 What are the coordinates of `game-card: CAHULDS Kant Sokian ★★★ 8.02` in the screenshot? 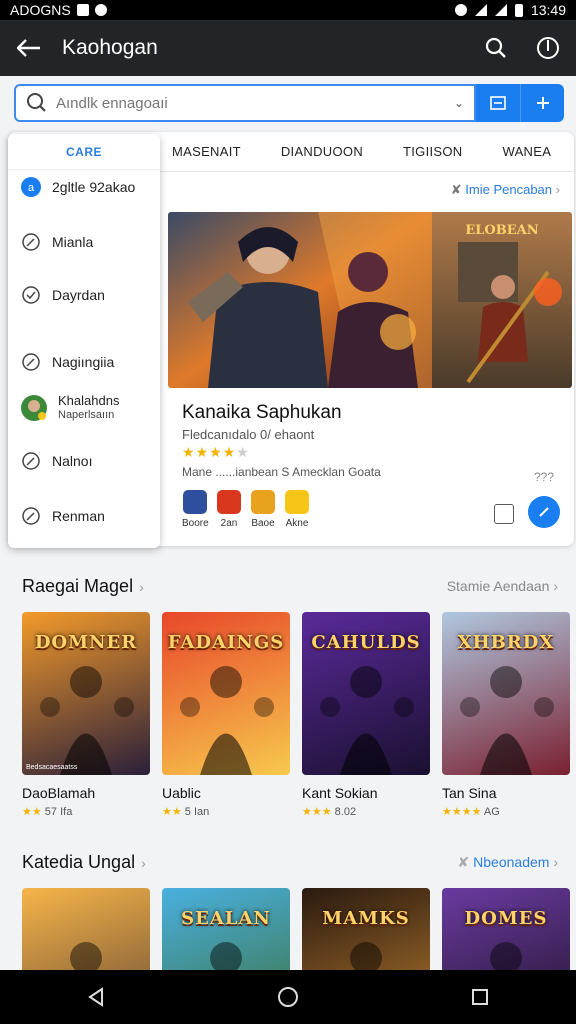 It's located at (366, 715).